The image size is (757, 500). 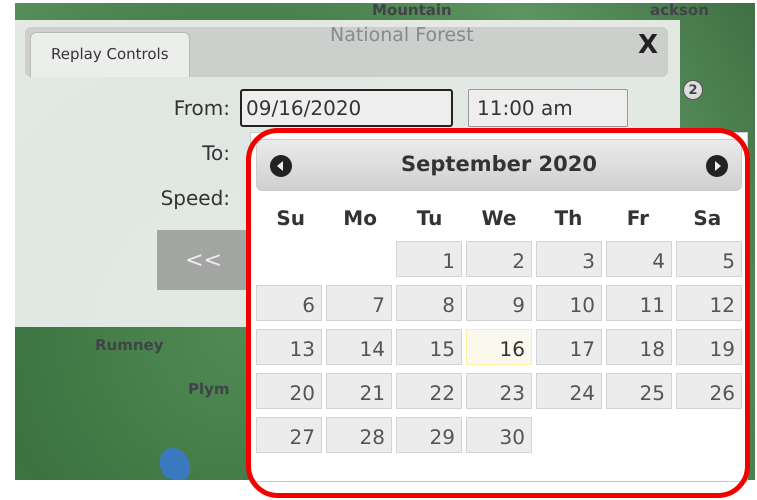 What do you see at coordinates (359, 435) in the screenshot?
I see `day-cell: 28` at bounding box center [359, 435].